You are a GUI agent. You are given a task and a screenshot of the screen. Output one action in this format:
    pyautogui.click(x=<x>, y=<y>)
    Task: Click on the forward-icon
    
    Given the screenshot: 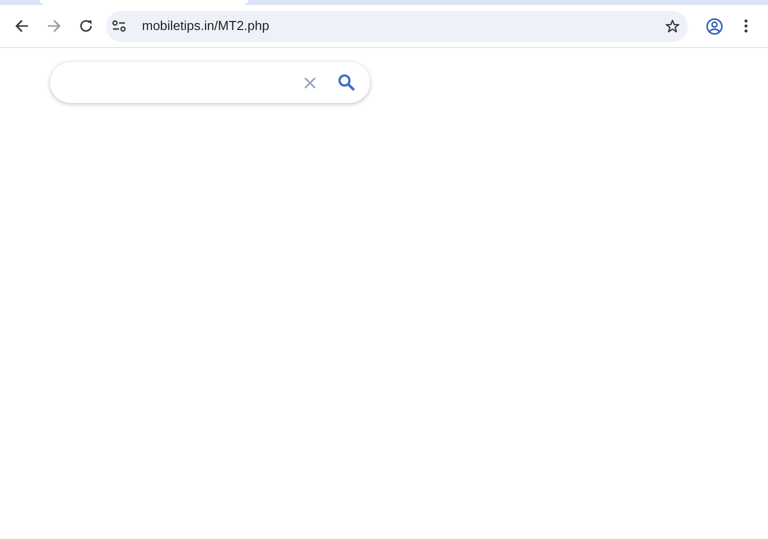 What is the action you would take?
    pyautogui.click(x=54, y=26)
    